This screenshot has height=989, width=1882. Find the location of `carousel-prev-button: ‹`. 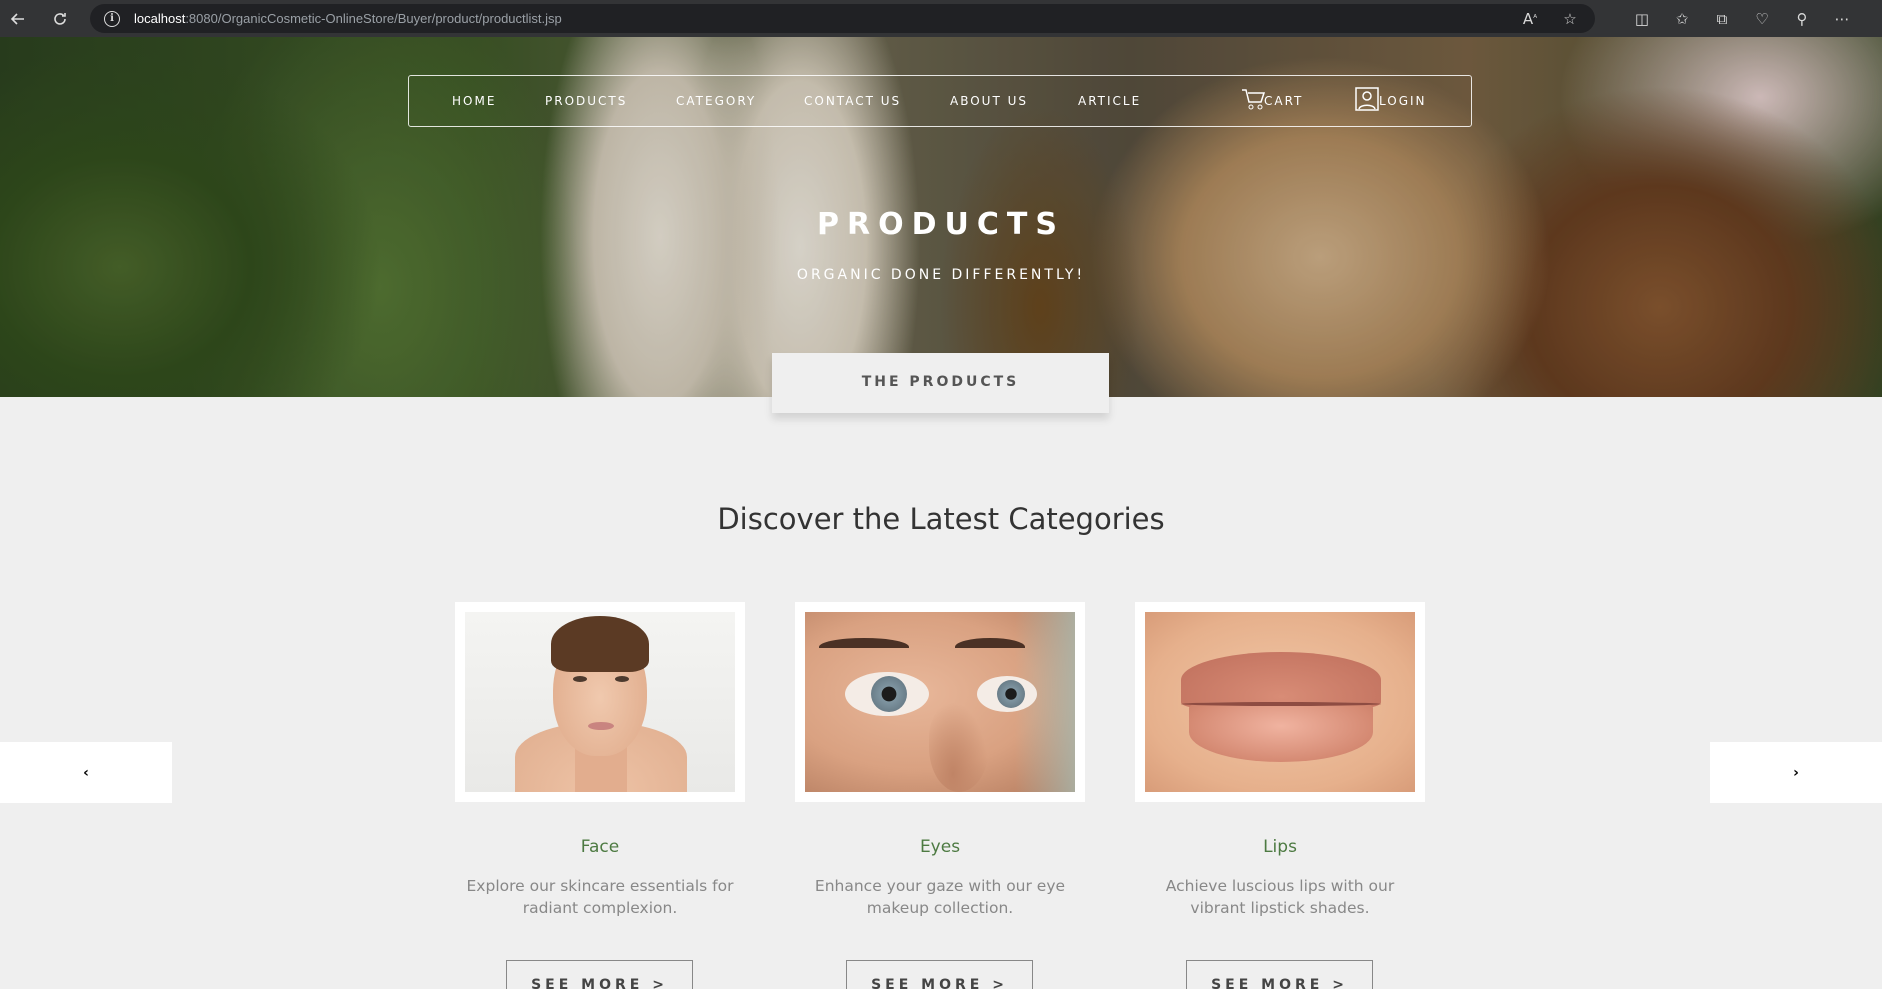

carousel-prev-button: ‹ is located at coordinates (86, 772).